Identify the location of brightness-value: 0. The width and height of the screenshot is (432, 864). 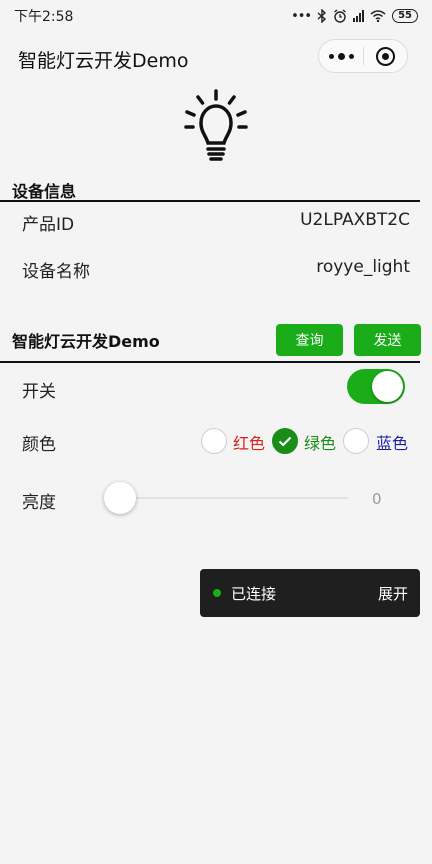
(377, 499).